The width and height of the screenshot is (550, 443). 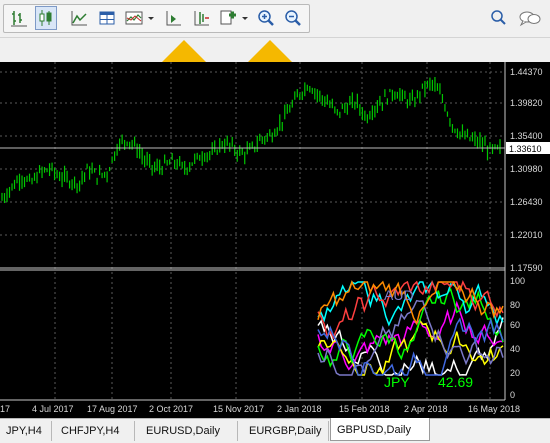 I want to click on search-button, so click(x=499, y=18).